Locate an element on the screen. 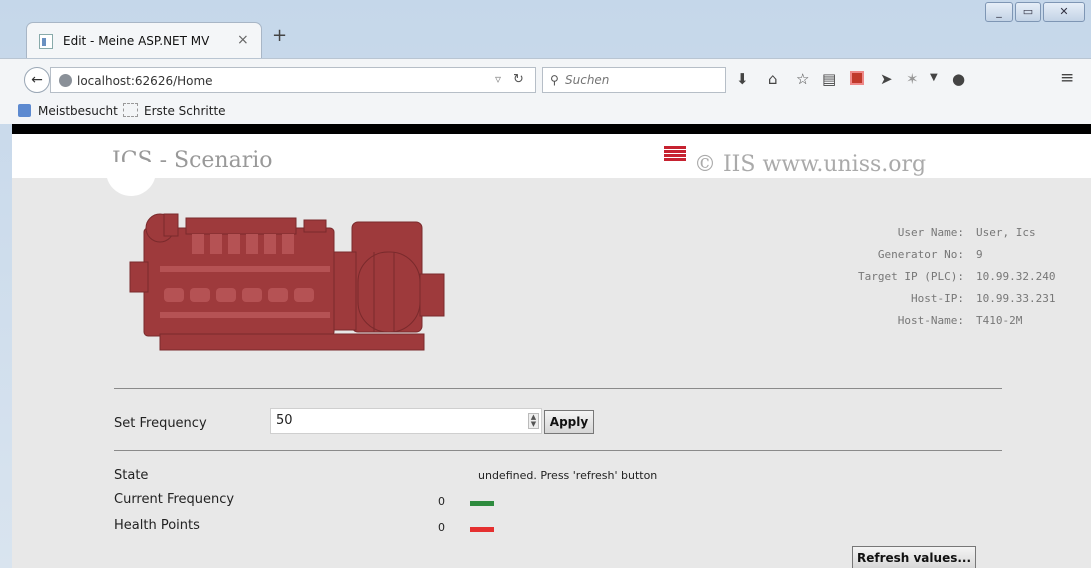  close-window-button: ✕ is located at coordinates (1064, 12).